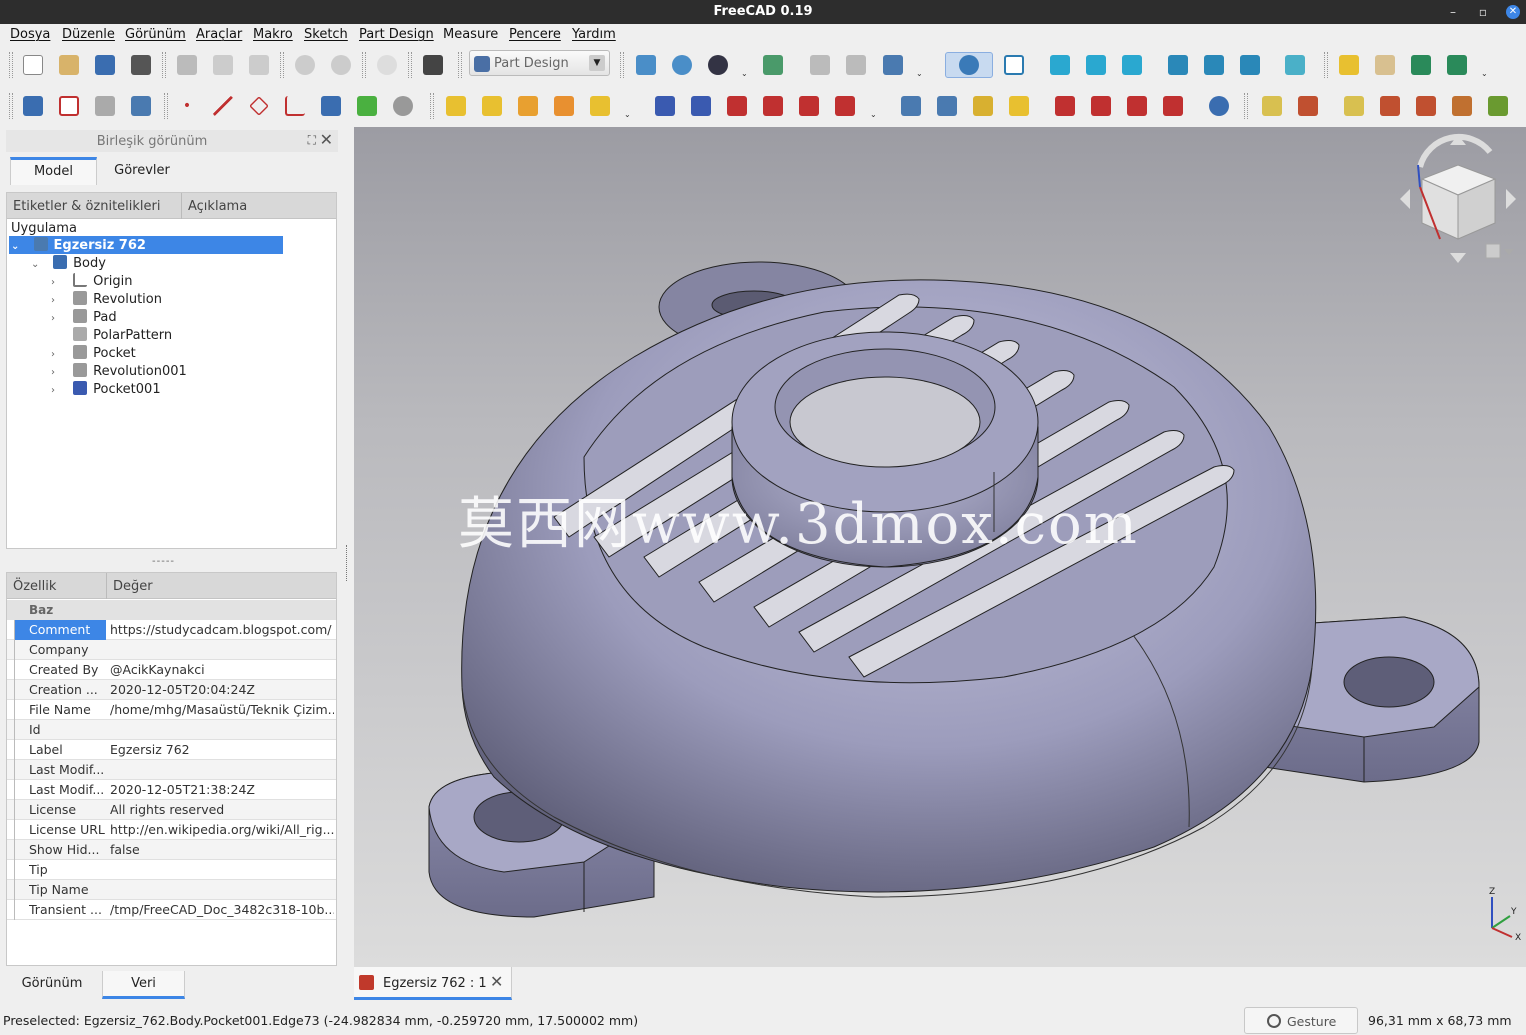 Image resolution: width=1526 pixels, height=1035 pixels. What do you see at coordinates (171, 650) in the screenshot?
I see `property-row: Company` at bounding box center [171, 650].